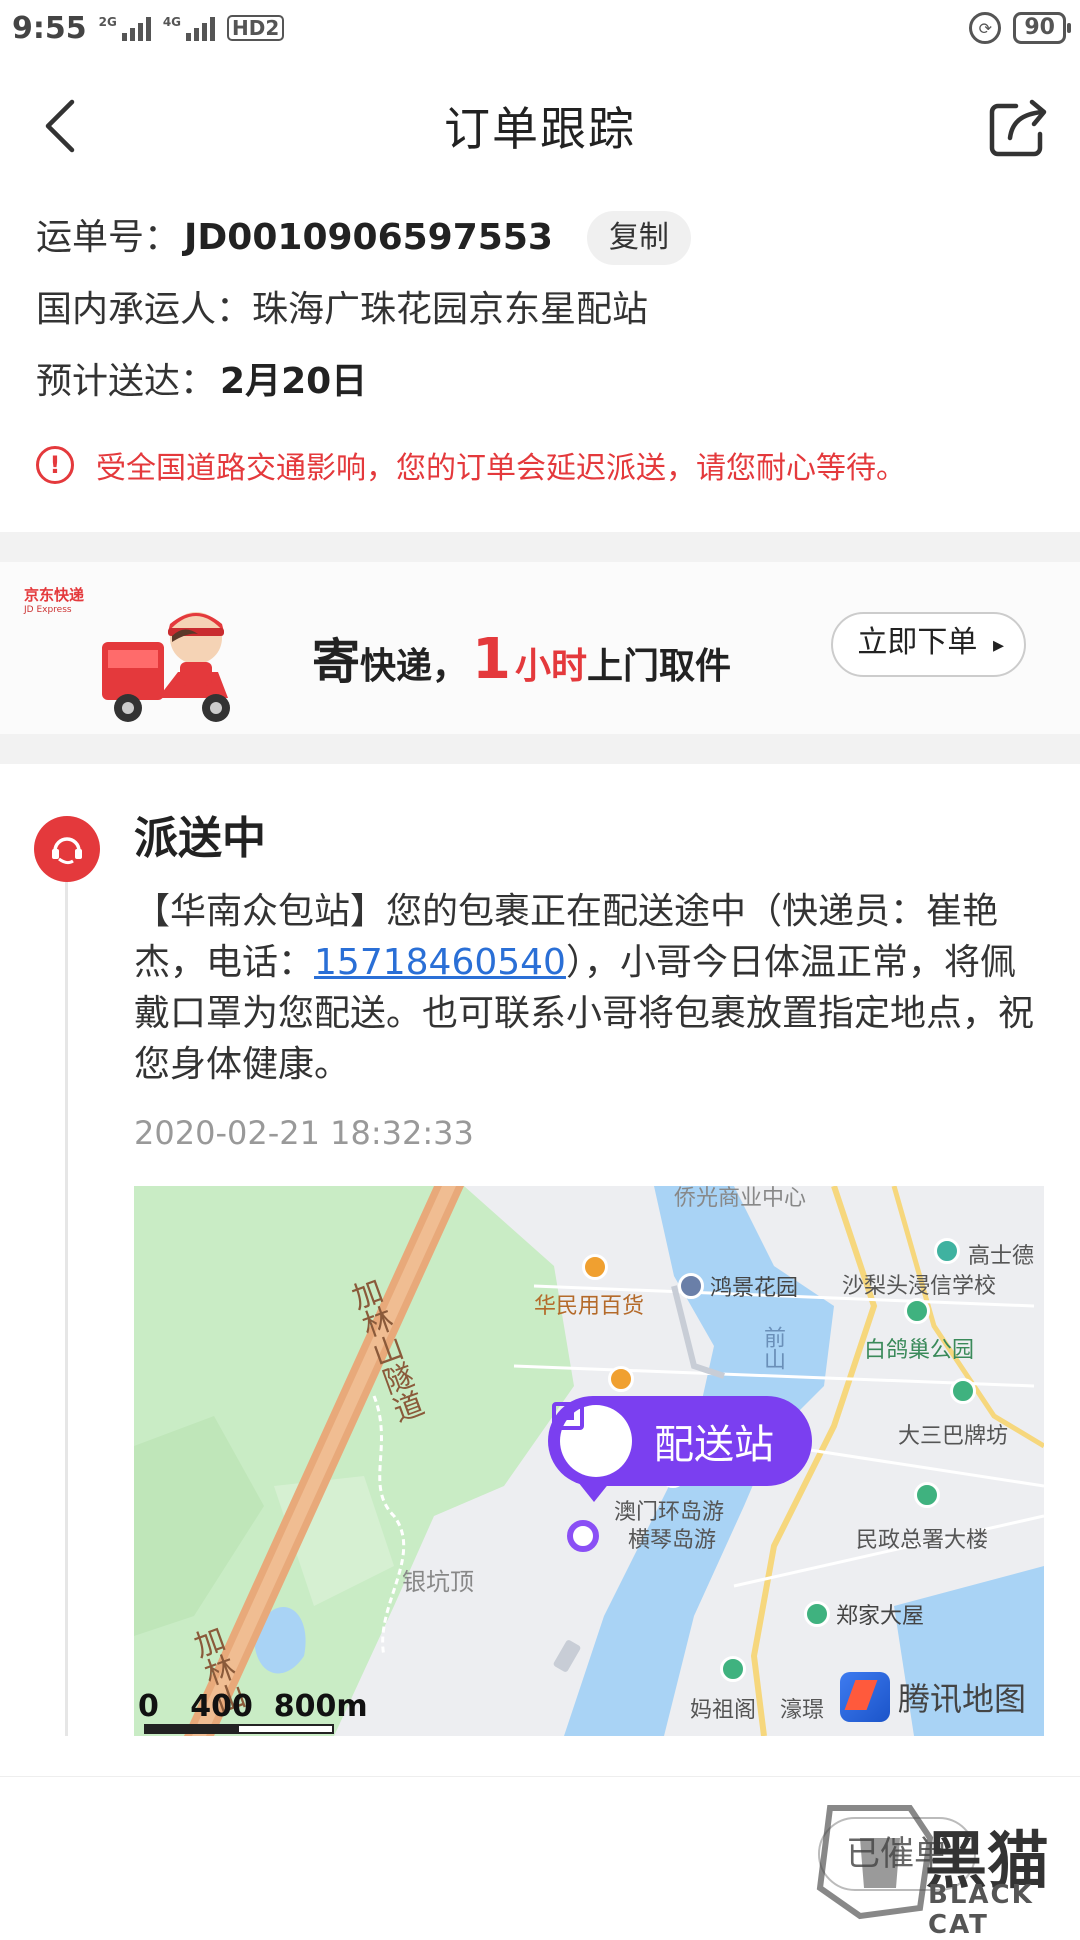 This screenshot has width=1080, height=1940. What do you see at coordinates (144, 309) in the screenshot?
I see `carrier-label: 国内承运人：` at bounding box center [144, 309].